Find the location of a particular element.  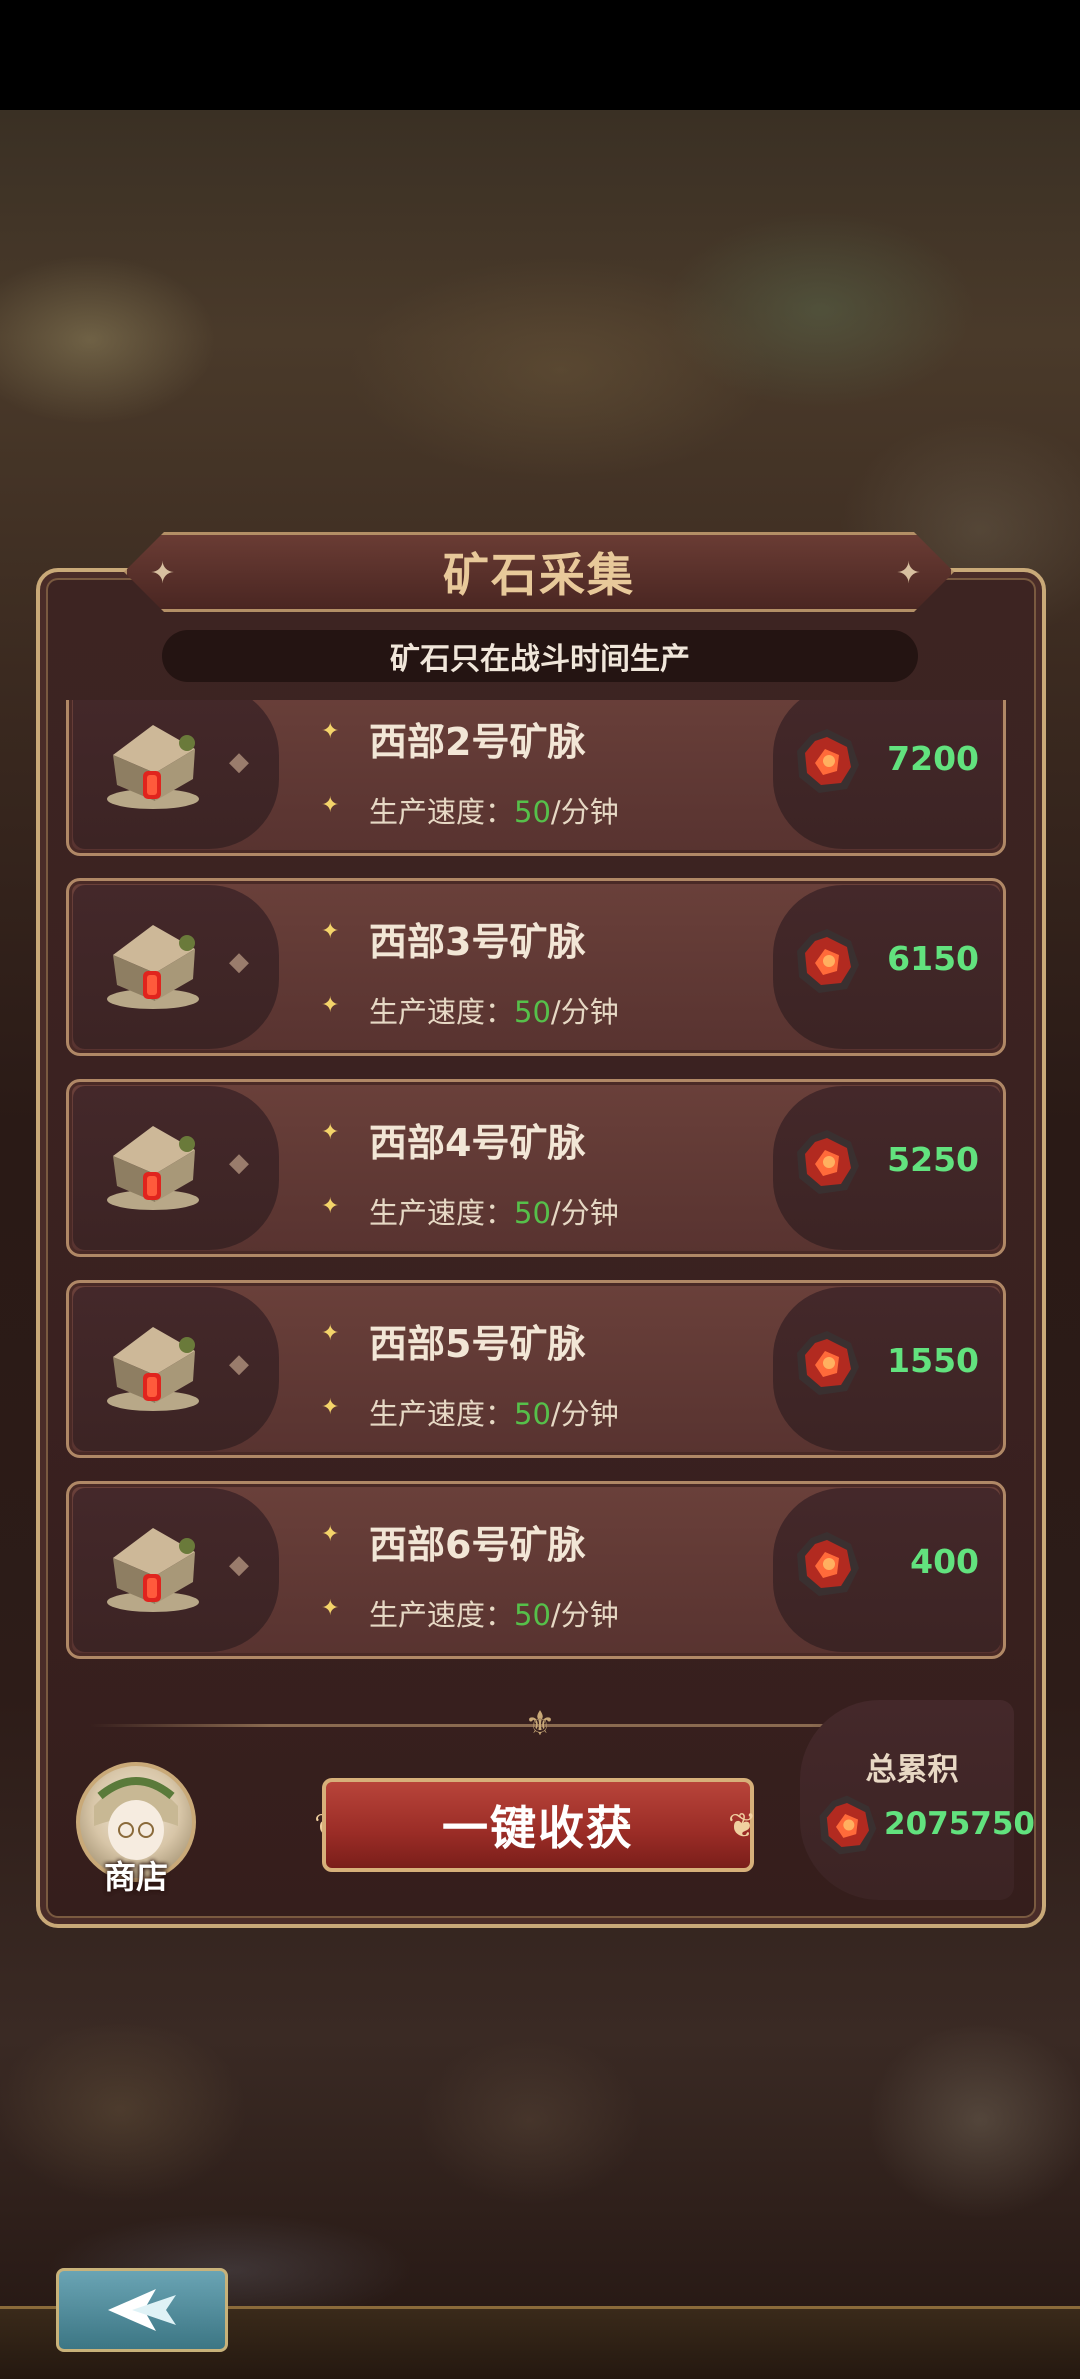

panel-title: 矿石采集 is located at coordinates (539, 575).